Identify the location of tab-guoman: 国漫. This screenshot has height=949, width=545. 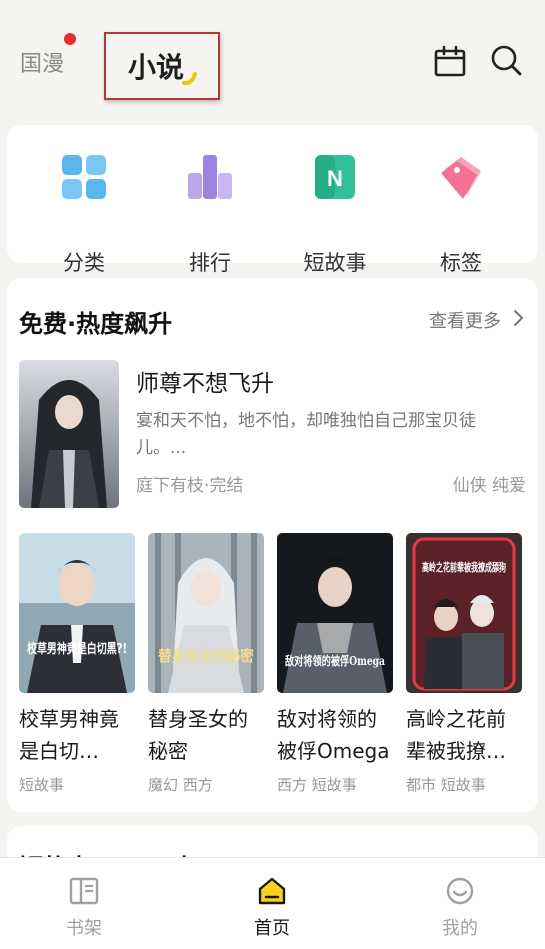
(42, 62).